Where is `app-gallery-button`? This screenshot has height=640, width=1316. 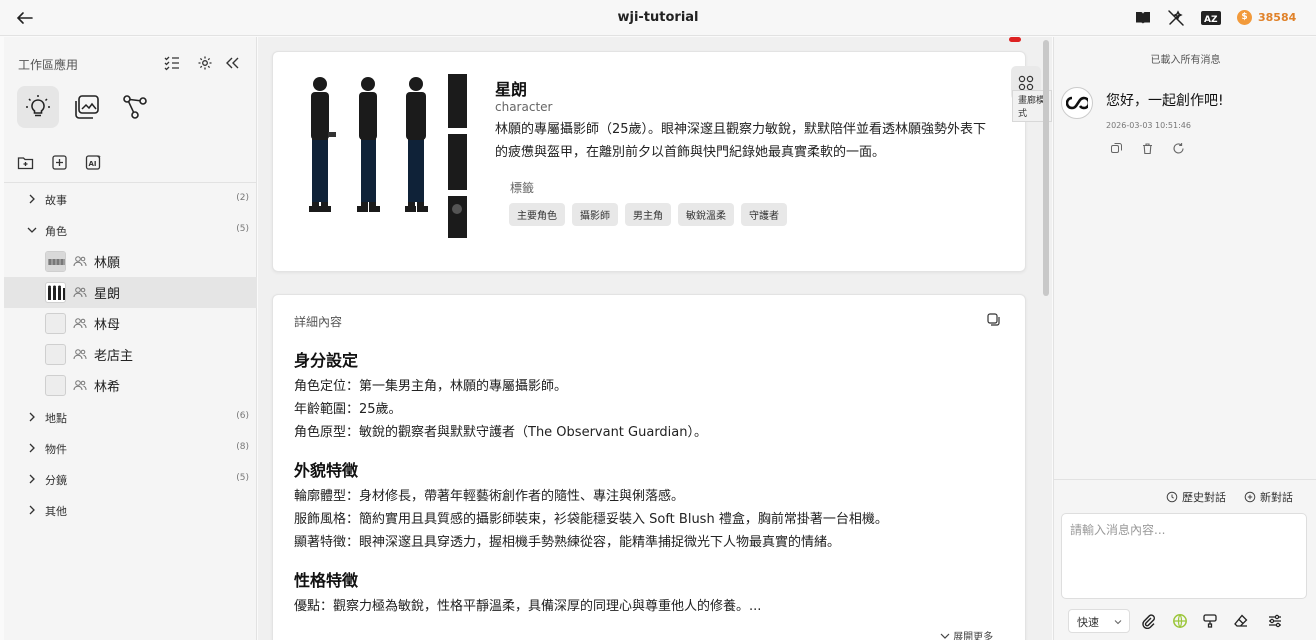 app-gallery-button is located at coordinates (87, 107).